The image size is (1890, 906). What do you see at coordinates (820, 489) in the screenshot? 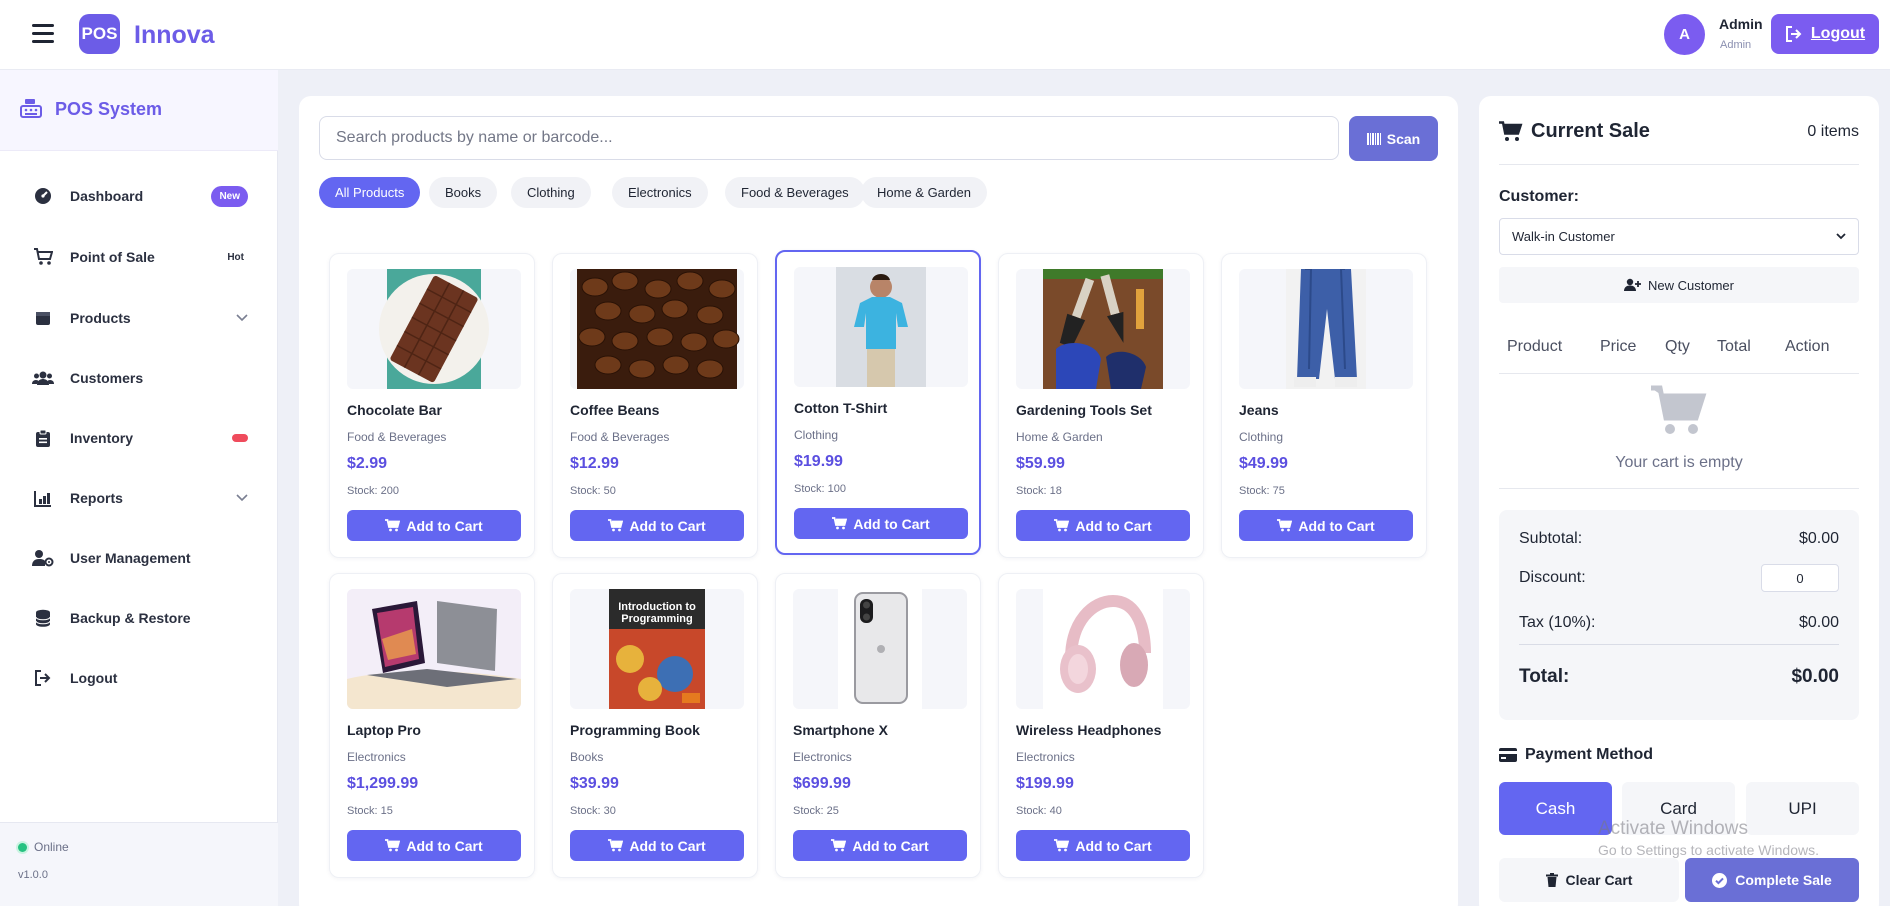
I see `product-stock: Stock: 100` at bounding box center [820, 489].